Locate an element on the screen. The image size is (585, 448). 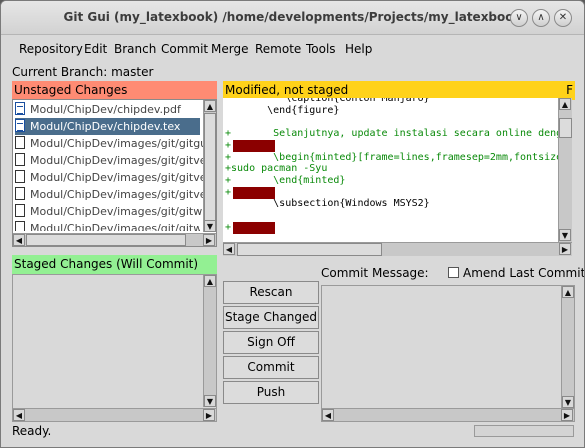
diff-horizontal-scrollbar: ◀ ▶ is located at coordinates (397, 249).